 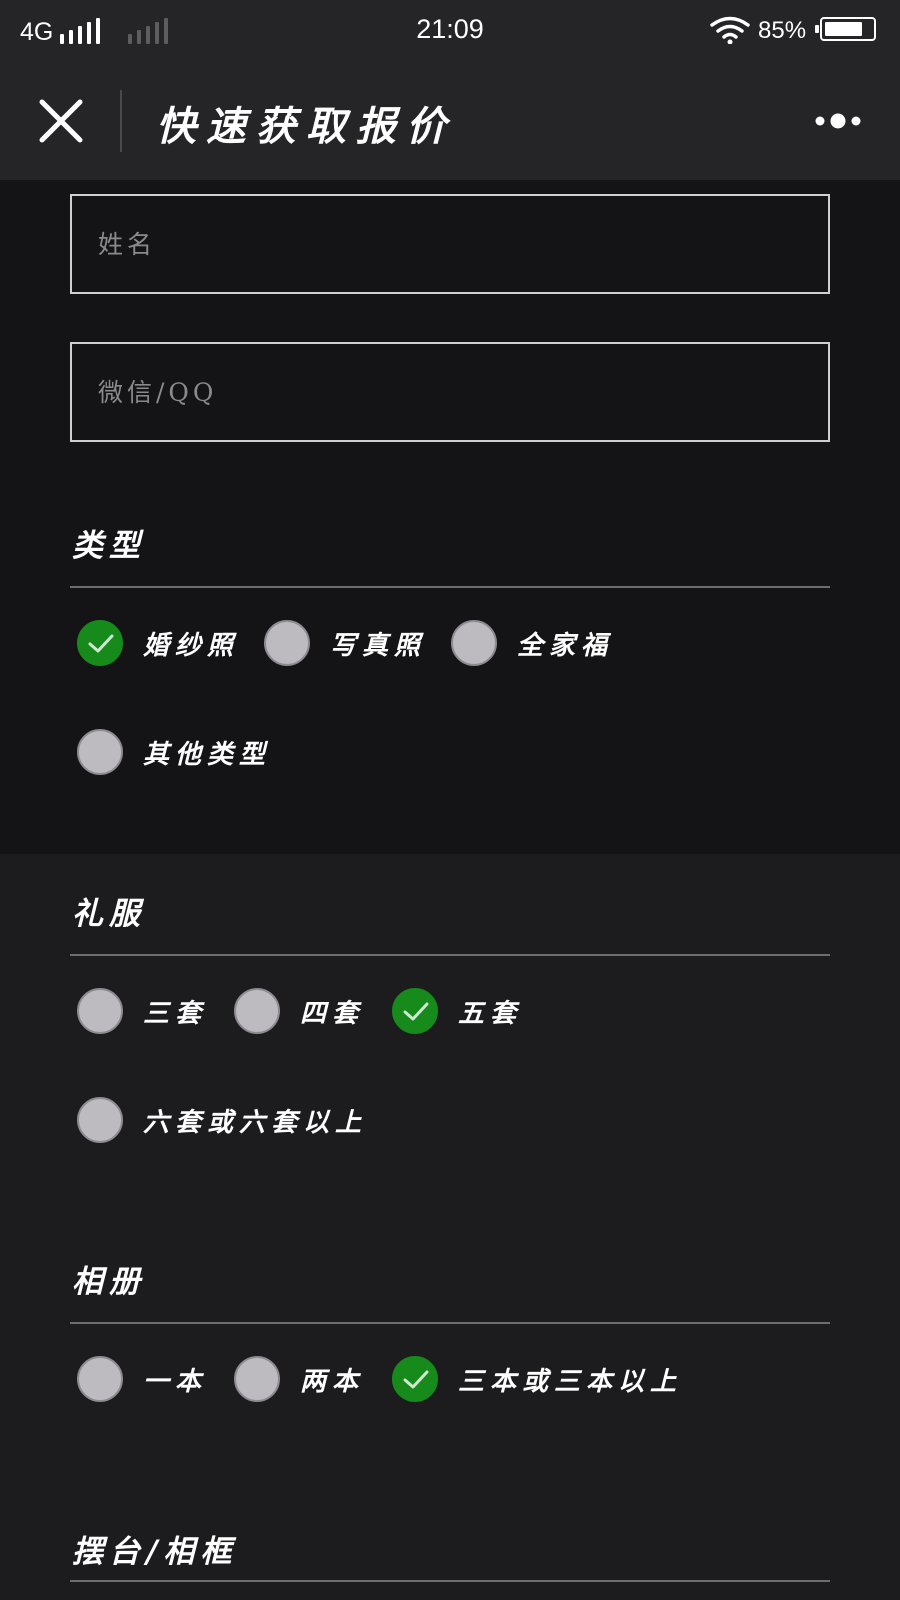 I want to click on type-option-wedding: 婚纱照, so click(x=158, y=643).